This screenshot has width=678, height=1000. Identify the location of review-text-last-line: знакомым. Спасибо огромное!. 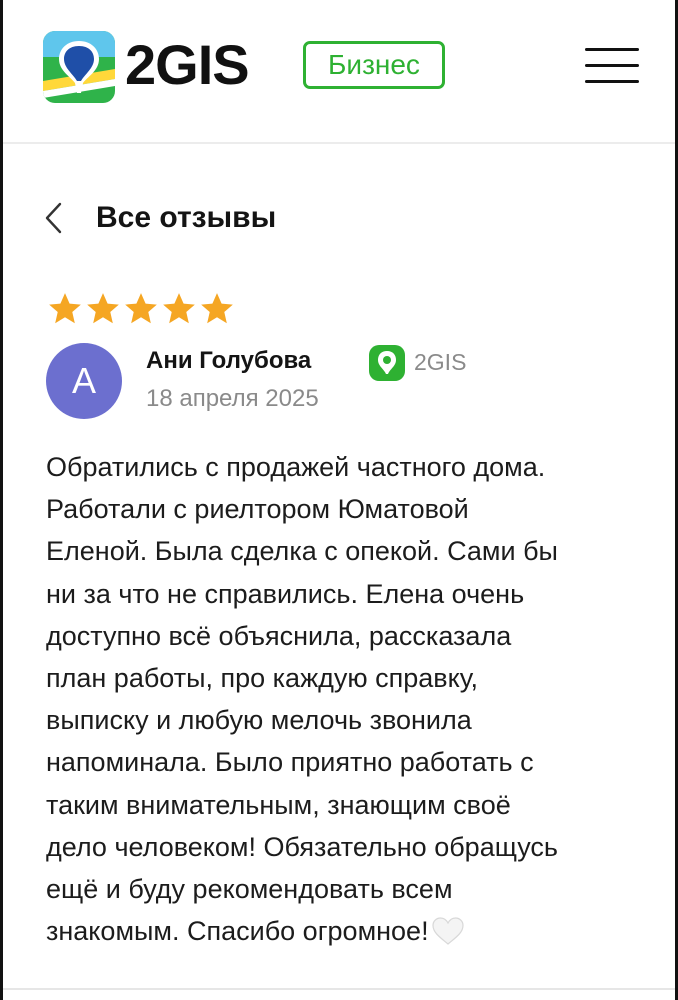
(346, 931).